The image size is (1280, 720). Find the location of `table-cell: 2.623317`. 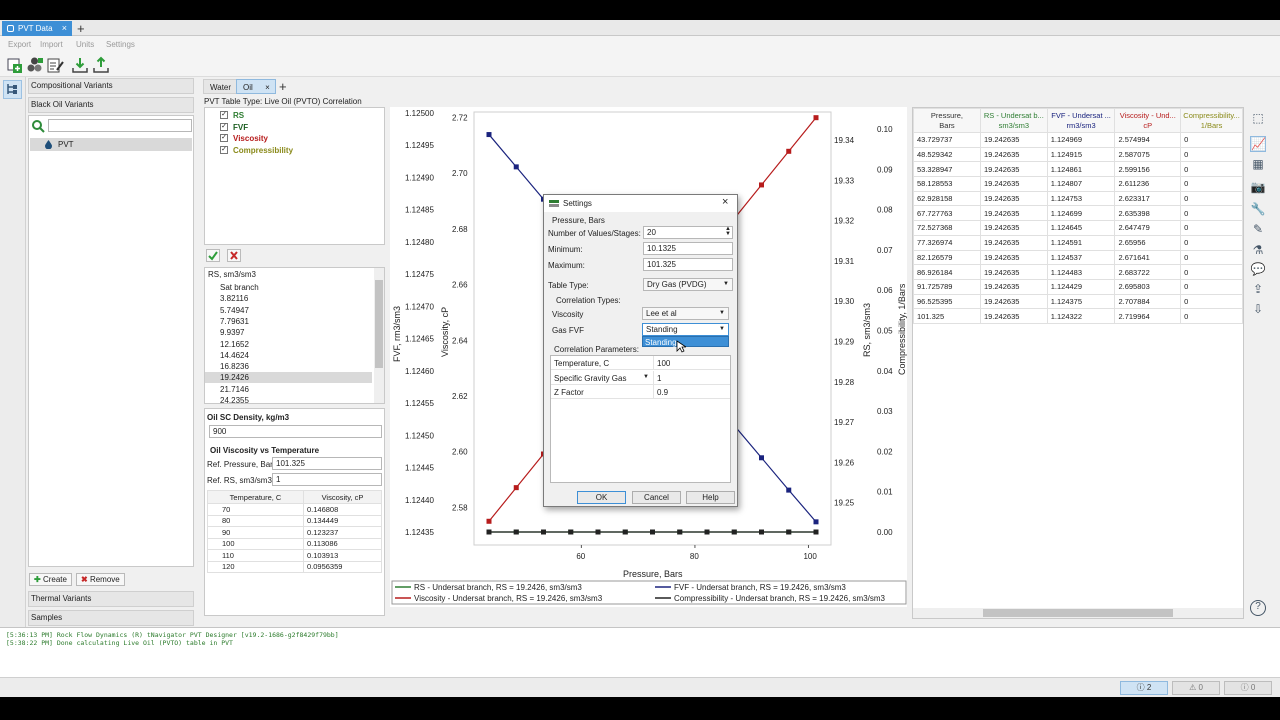

table-cell: 2.623317 is located at coordinates (1148, 198).